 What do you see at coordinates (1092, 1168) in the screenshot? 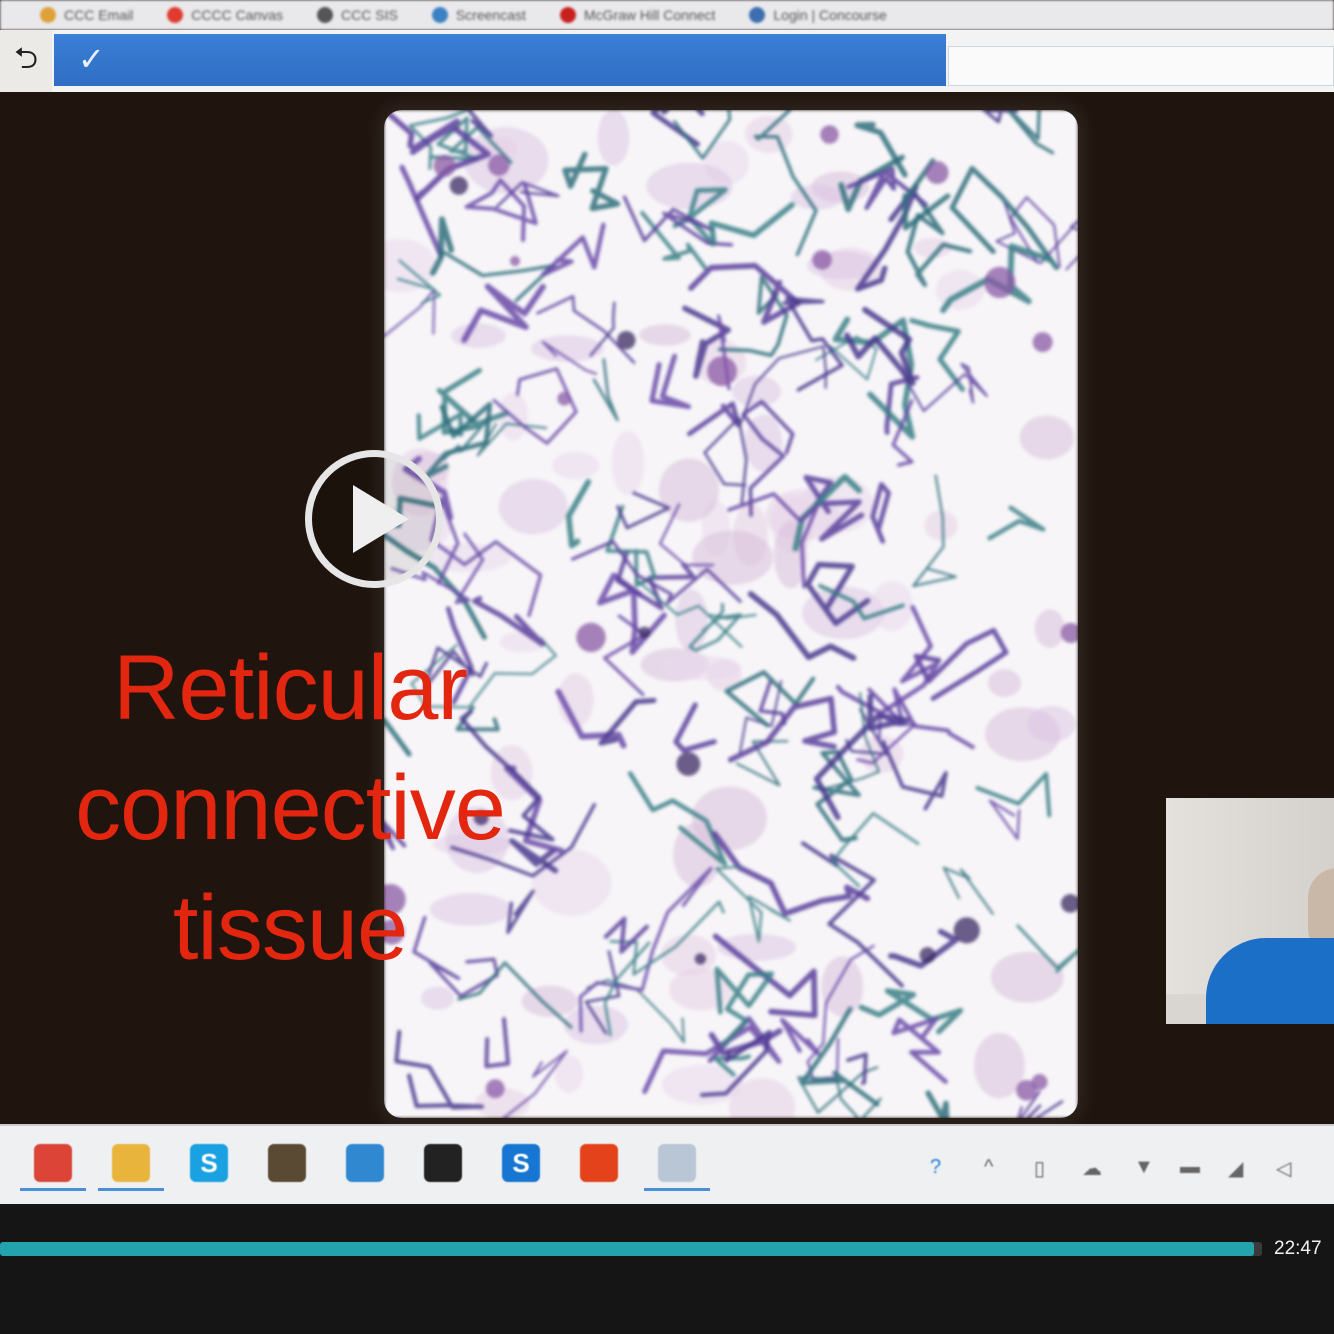
I see `cloud-icon: ☁` at bounding box center [1092, 1168].